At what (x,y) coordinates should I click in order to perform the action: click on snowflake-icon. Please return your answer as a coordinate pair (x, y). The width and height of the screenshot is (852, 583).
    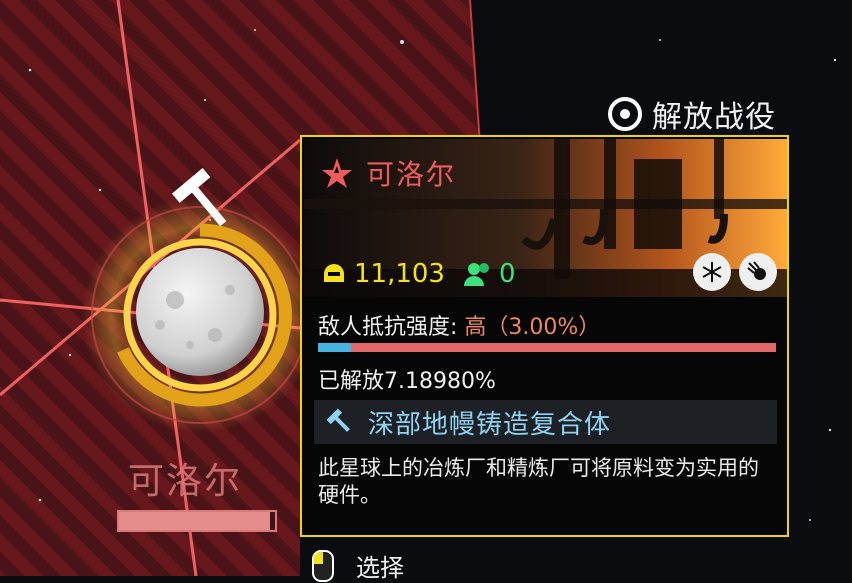
    Looking at the image, I should click on (712, 272).